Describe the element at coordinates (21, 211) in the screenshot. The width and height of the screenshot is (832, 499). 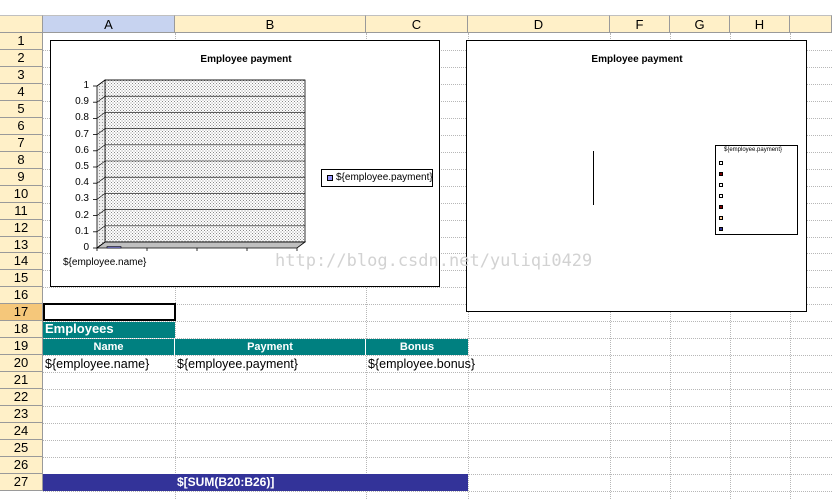
I see `row-header-11: 11` at that location.